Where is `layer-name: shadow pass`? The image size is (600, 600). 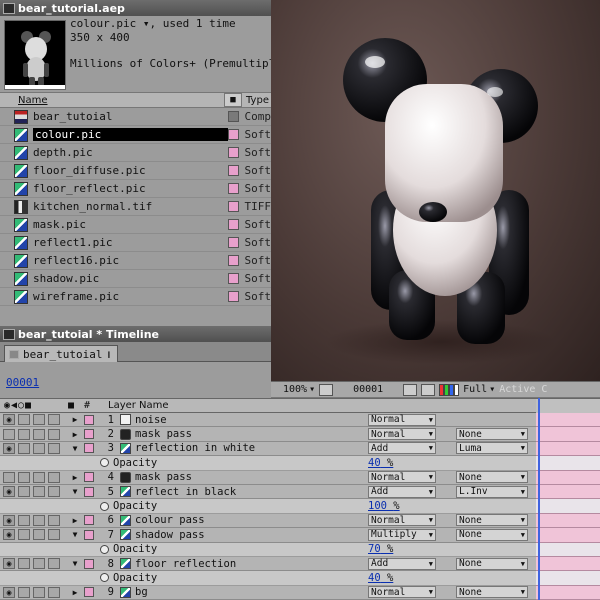
layer-name: shadow pass is located at coordinates (245, 535).